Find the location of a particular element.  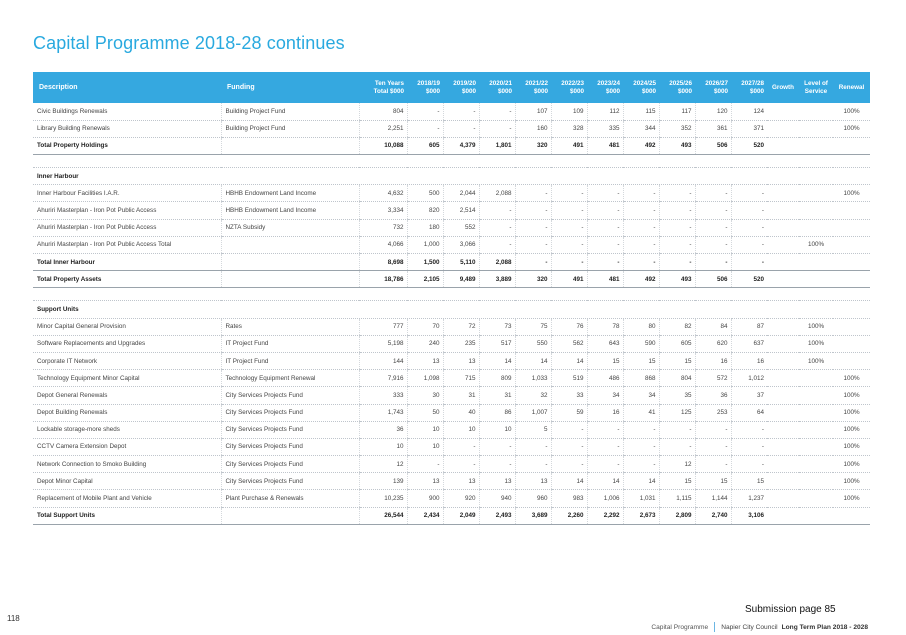

year-value-cell: 493 is located at coordinates (676, 279).